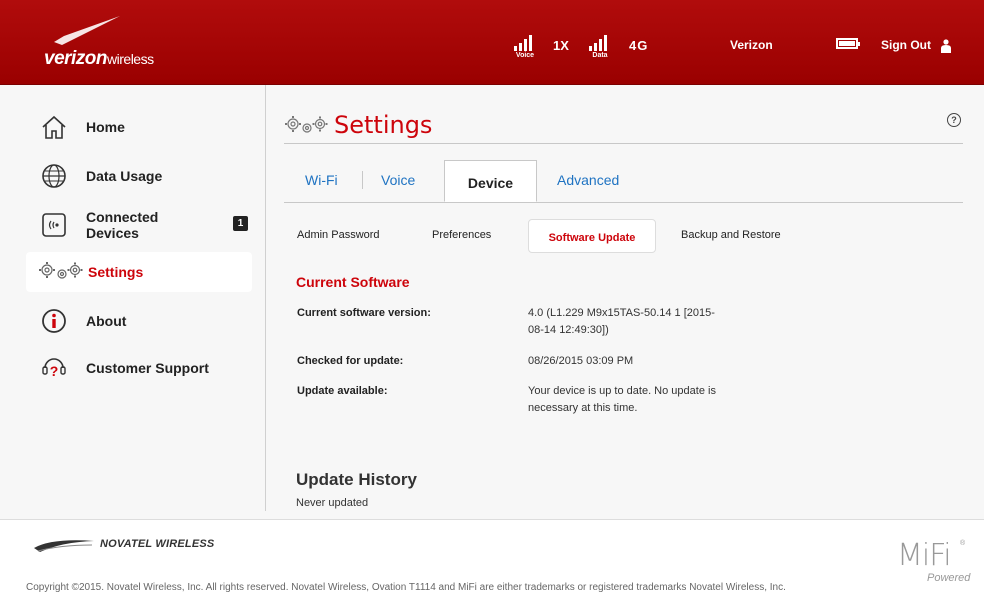 The image size is (984, 615). I want to click on battery-icon, so click(848, 43).